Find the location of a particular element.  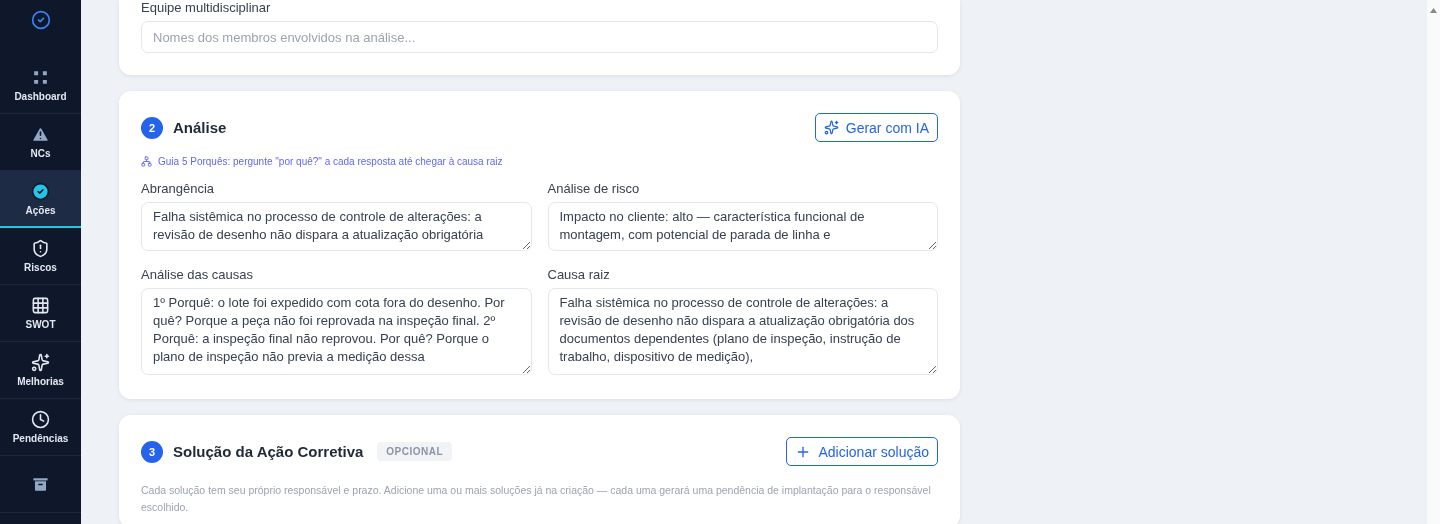

text-area: Falha sistêmica no processo de controle de alterações: a revisão de desenho não dispara a atualização obrigatória is located at coordinates (336, 226).